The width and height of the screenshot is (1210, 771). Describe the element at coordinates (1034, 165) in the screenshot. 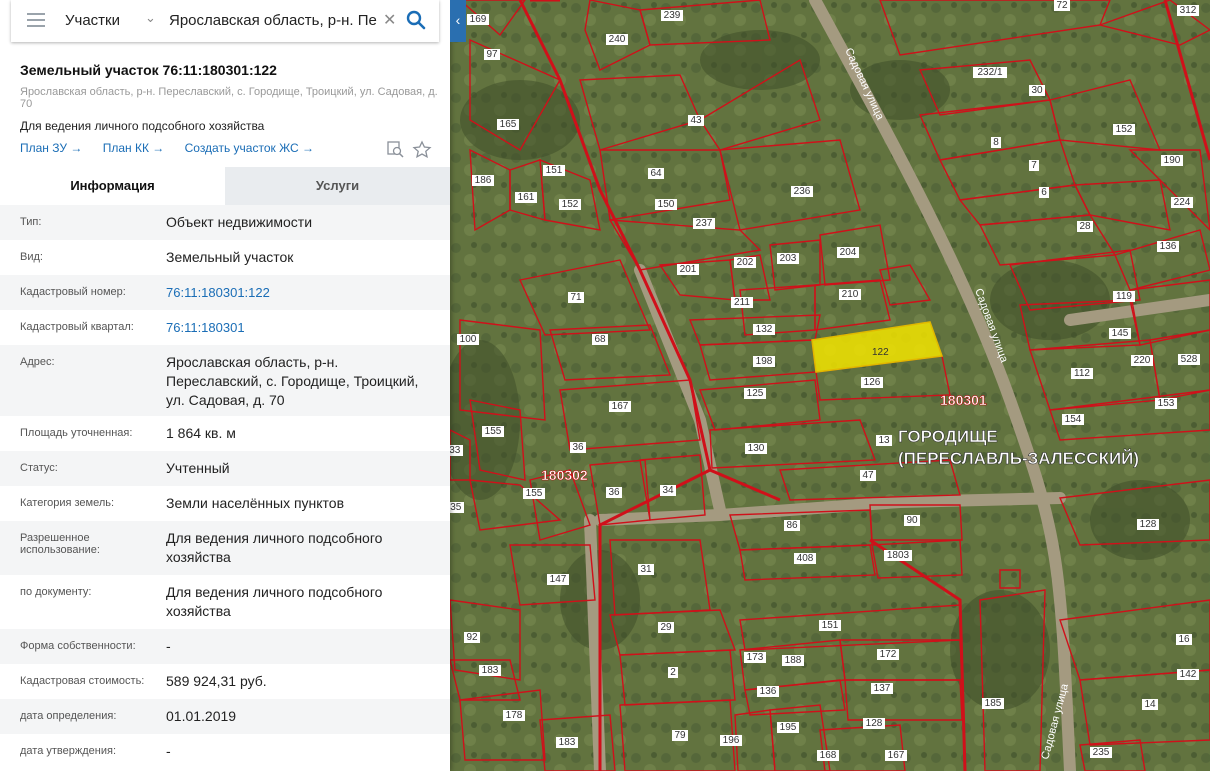

I see `parcel-number: 7` at that location.